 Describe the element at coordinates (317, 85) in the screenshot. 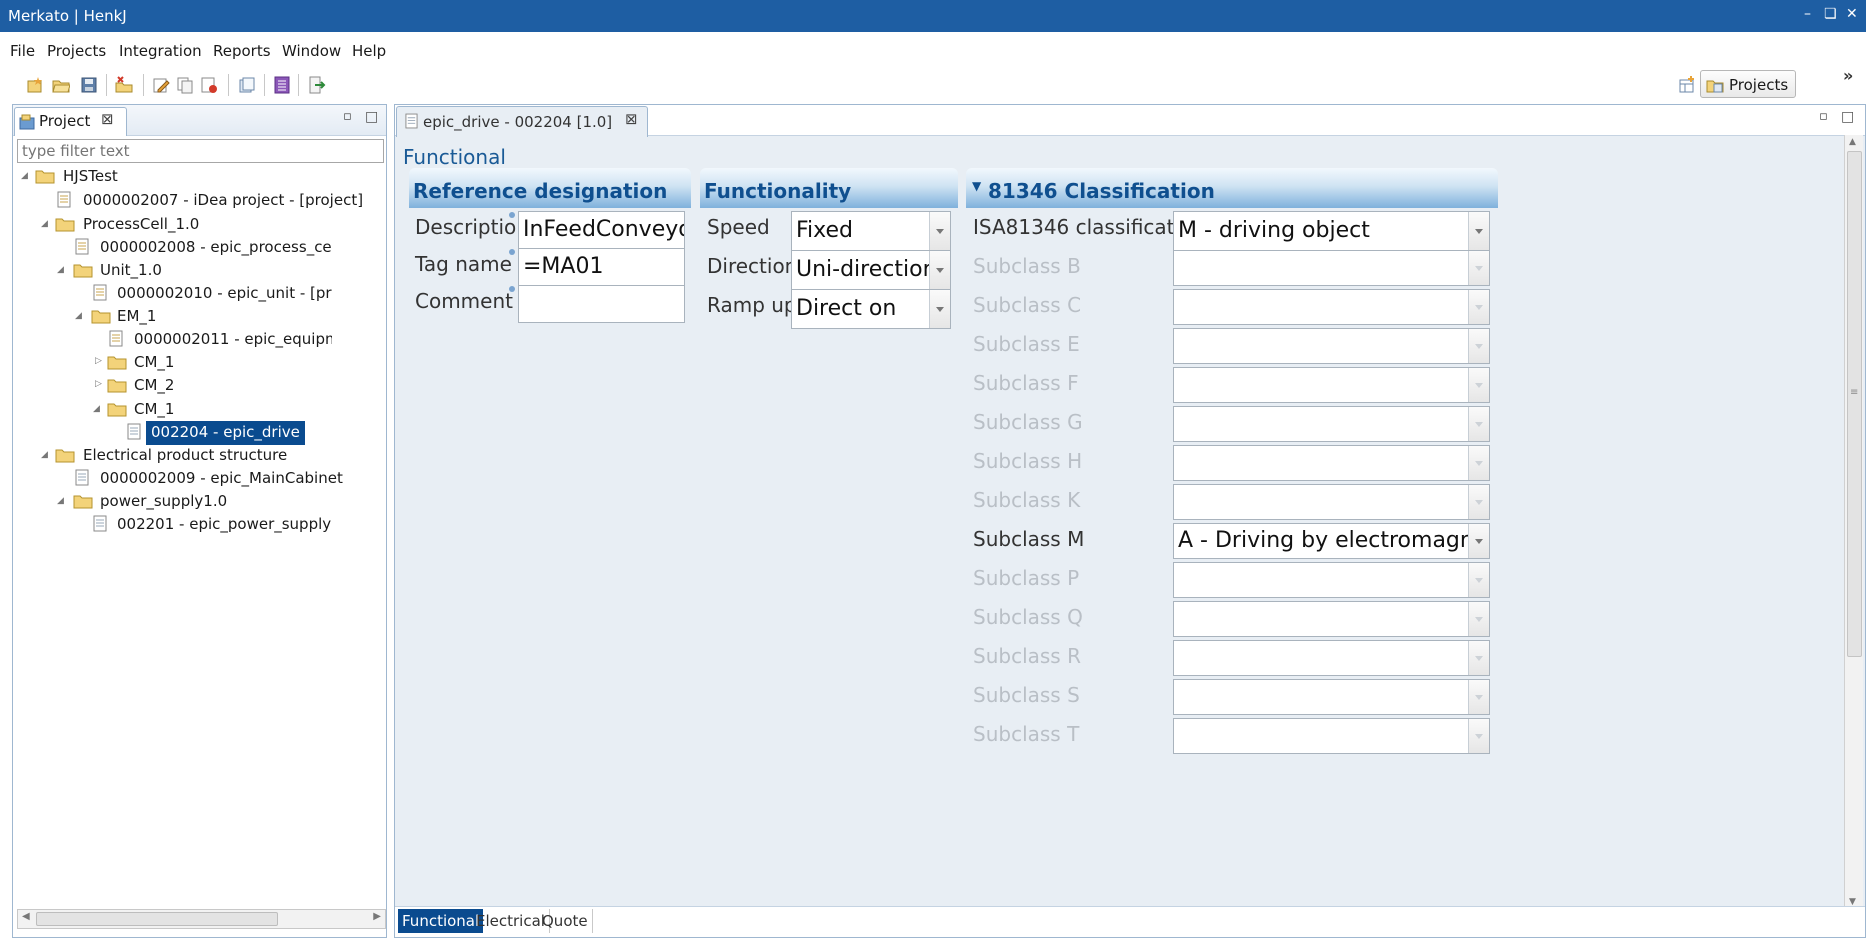

I see `export-icon` at that location.